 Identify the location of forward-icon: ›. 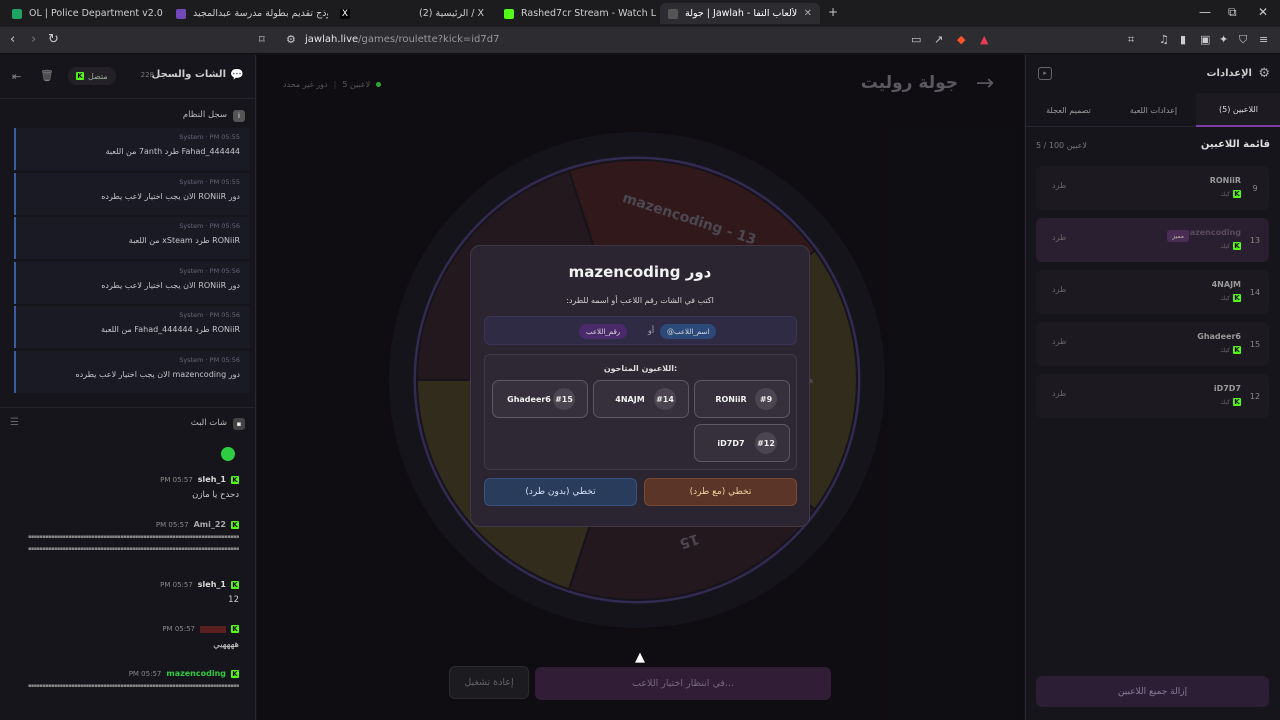
(33, 39).